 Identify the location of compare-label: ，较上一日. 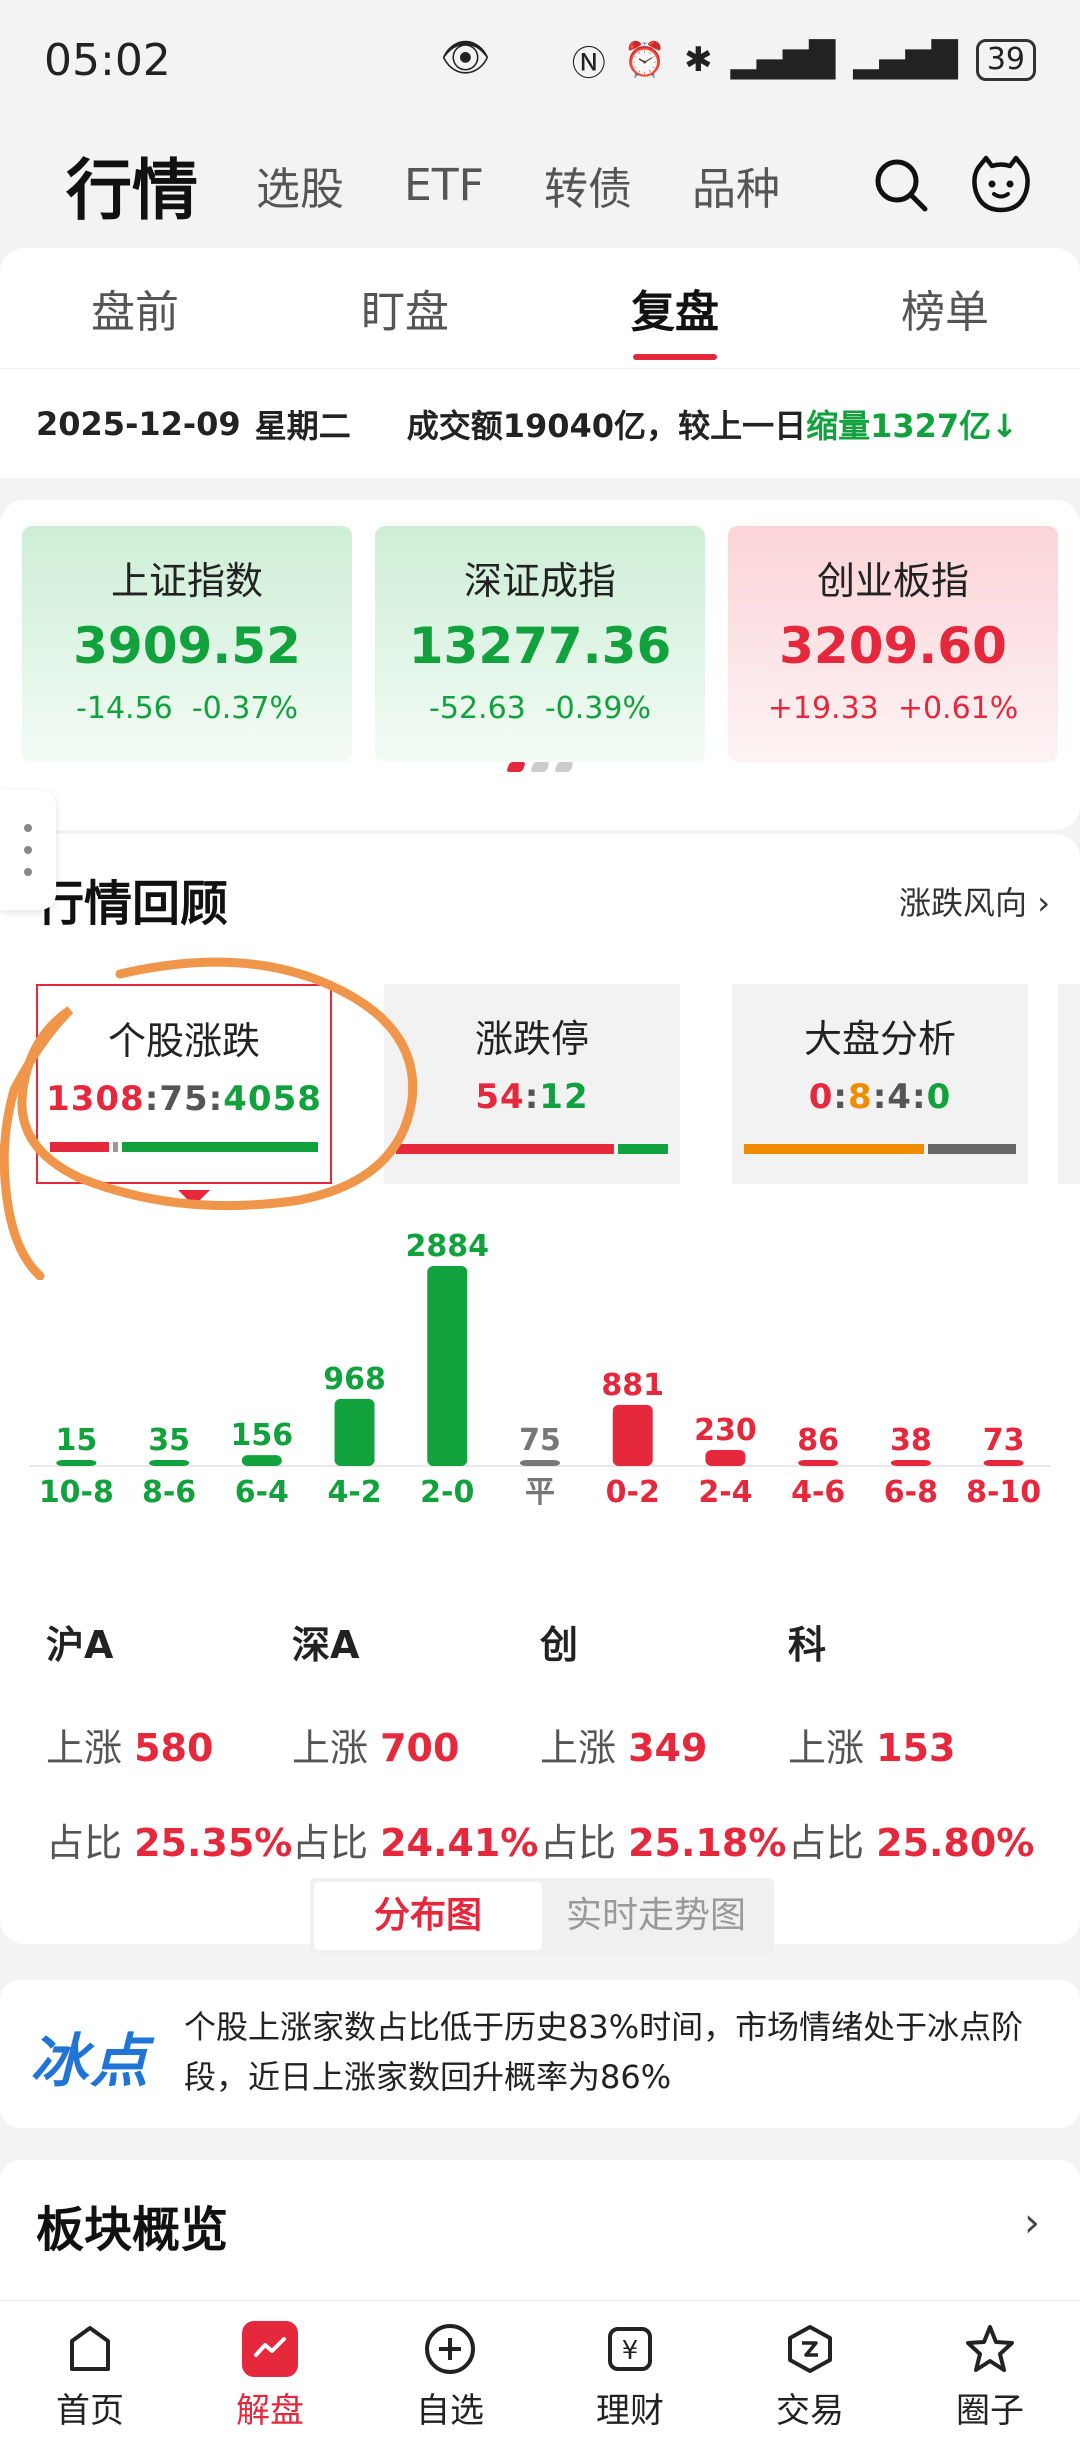
(726, 425).